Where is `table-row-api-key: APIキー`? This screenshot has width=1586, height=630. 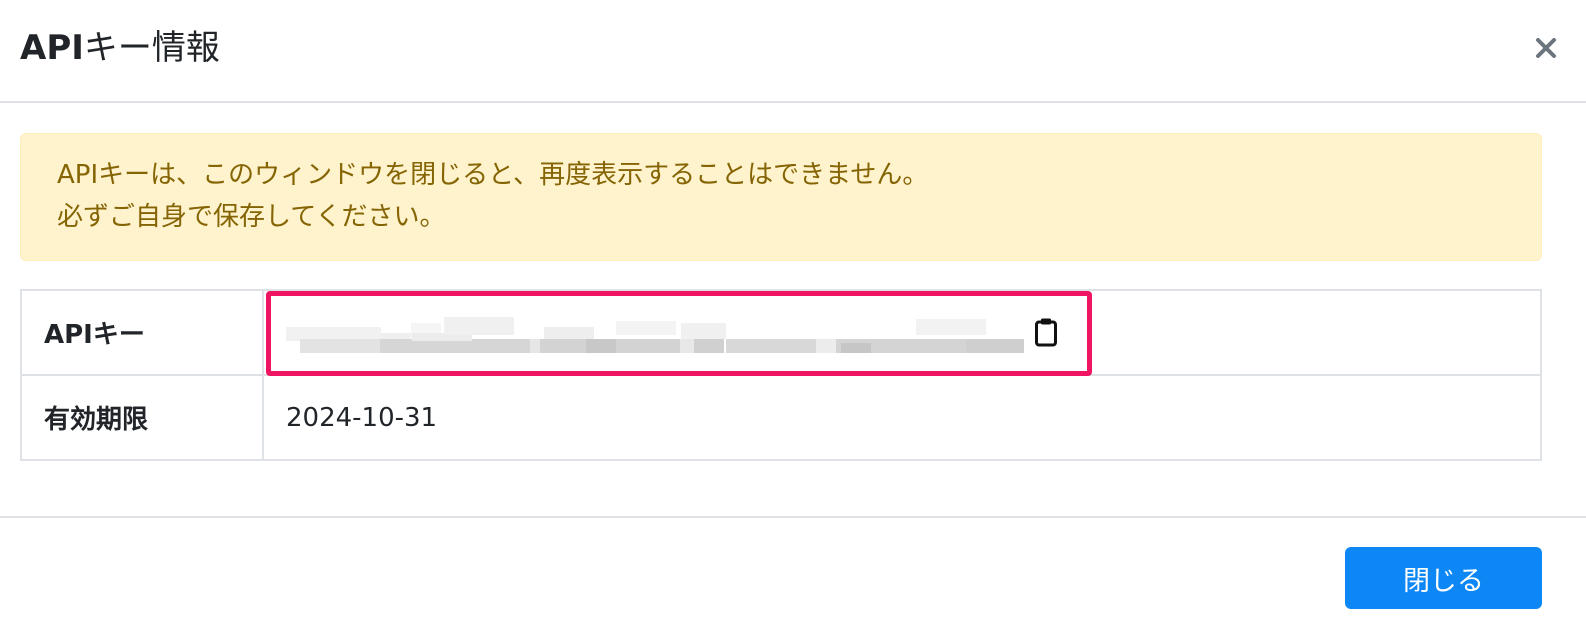 table-row-api-key: APIキー is located at coordinates (781, 332).